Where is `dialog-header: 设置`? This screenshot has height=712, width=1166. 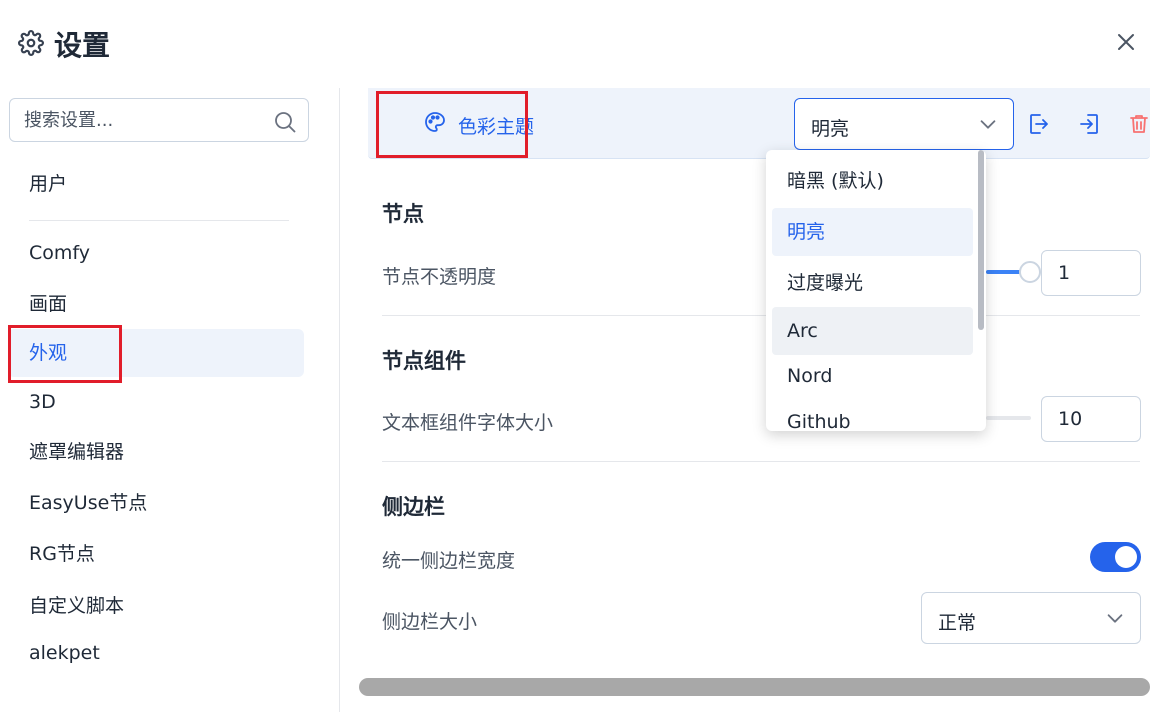
dialog-header: 设置 is located at coordinates (583, 44).